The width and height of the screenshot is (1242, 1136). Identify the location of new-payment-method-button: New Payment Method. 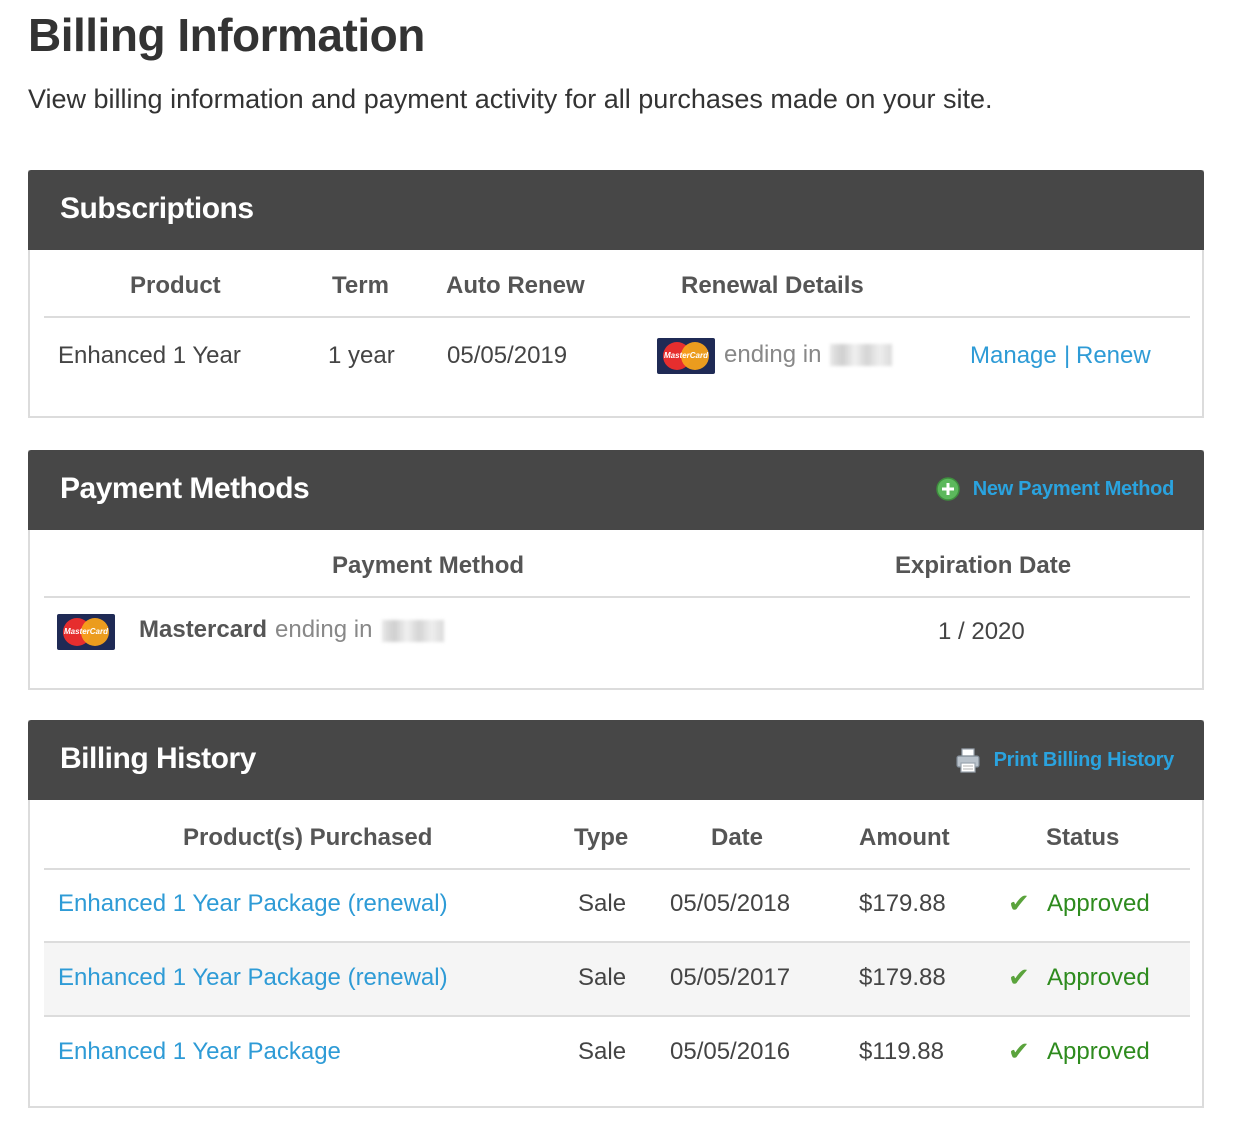
(1054, 489).